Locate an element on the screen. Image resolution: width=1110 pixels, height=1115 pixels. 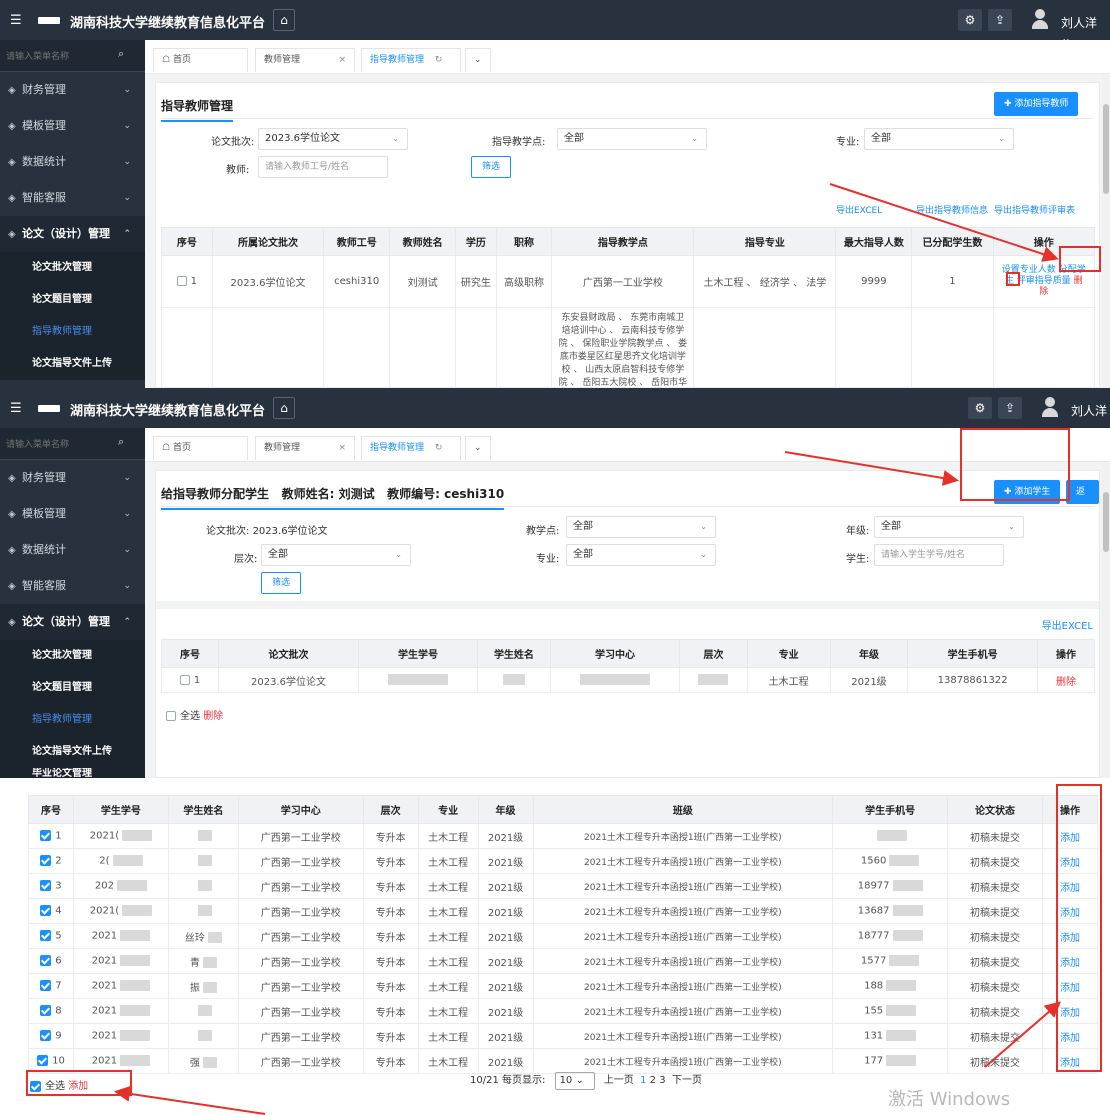
windows-activation-watermark: 激活 Windows is located at coordinates (949, 1099).